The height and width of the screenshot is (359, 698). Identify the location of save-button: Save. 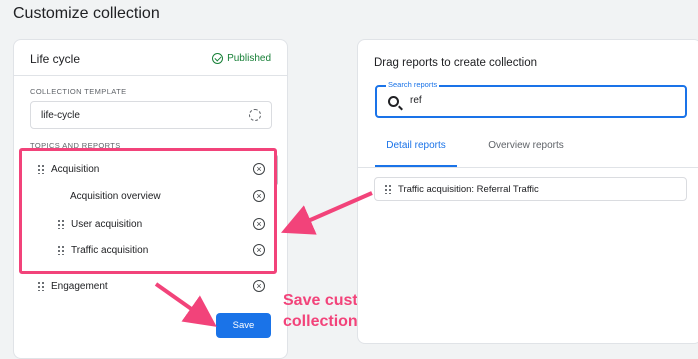
(243, 325).